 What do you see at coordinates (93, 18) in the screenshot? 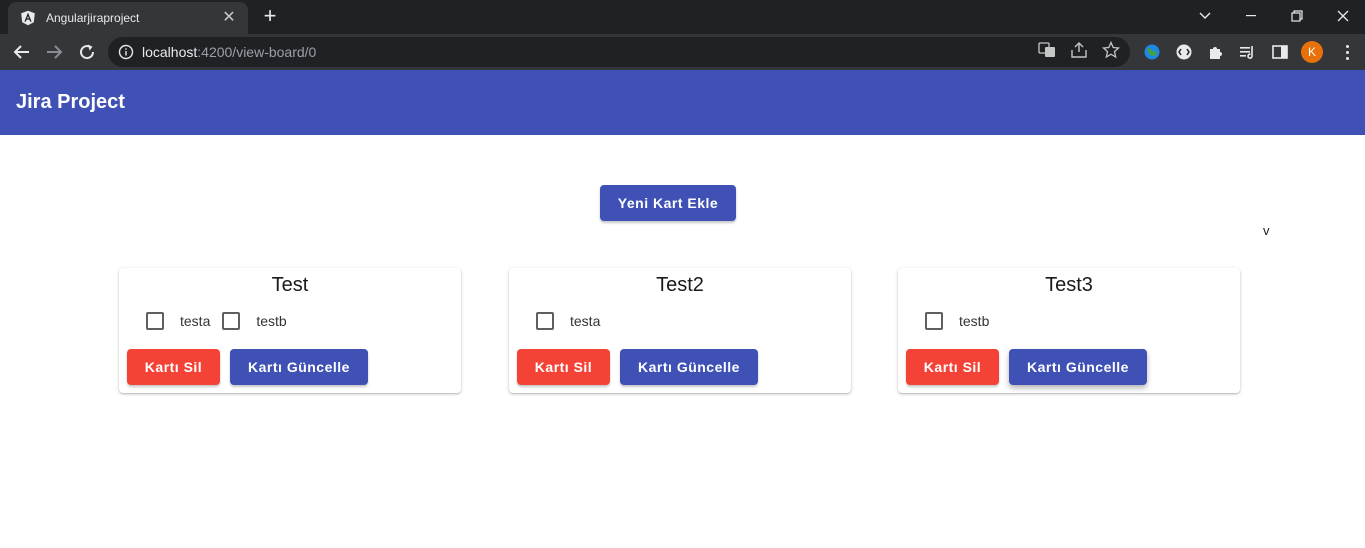
I see `tab-title: Angularjiraproject` at bounding box center [93, 18].